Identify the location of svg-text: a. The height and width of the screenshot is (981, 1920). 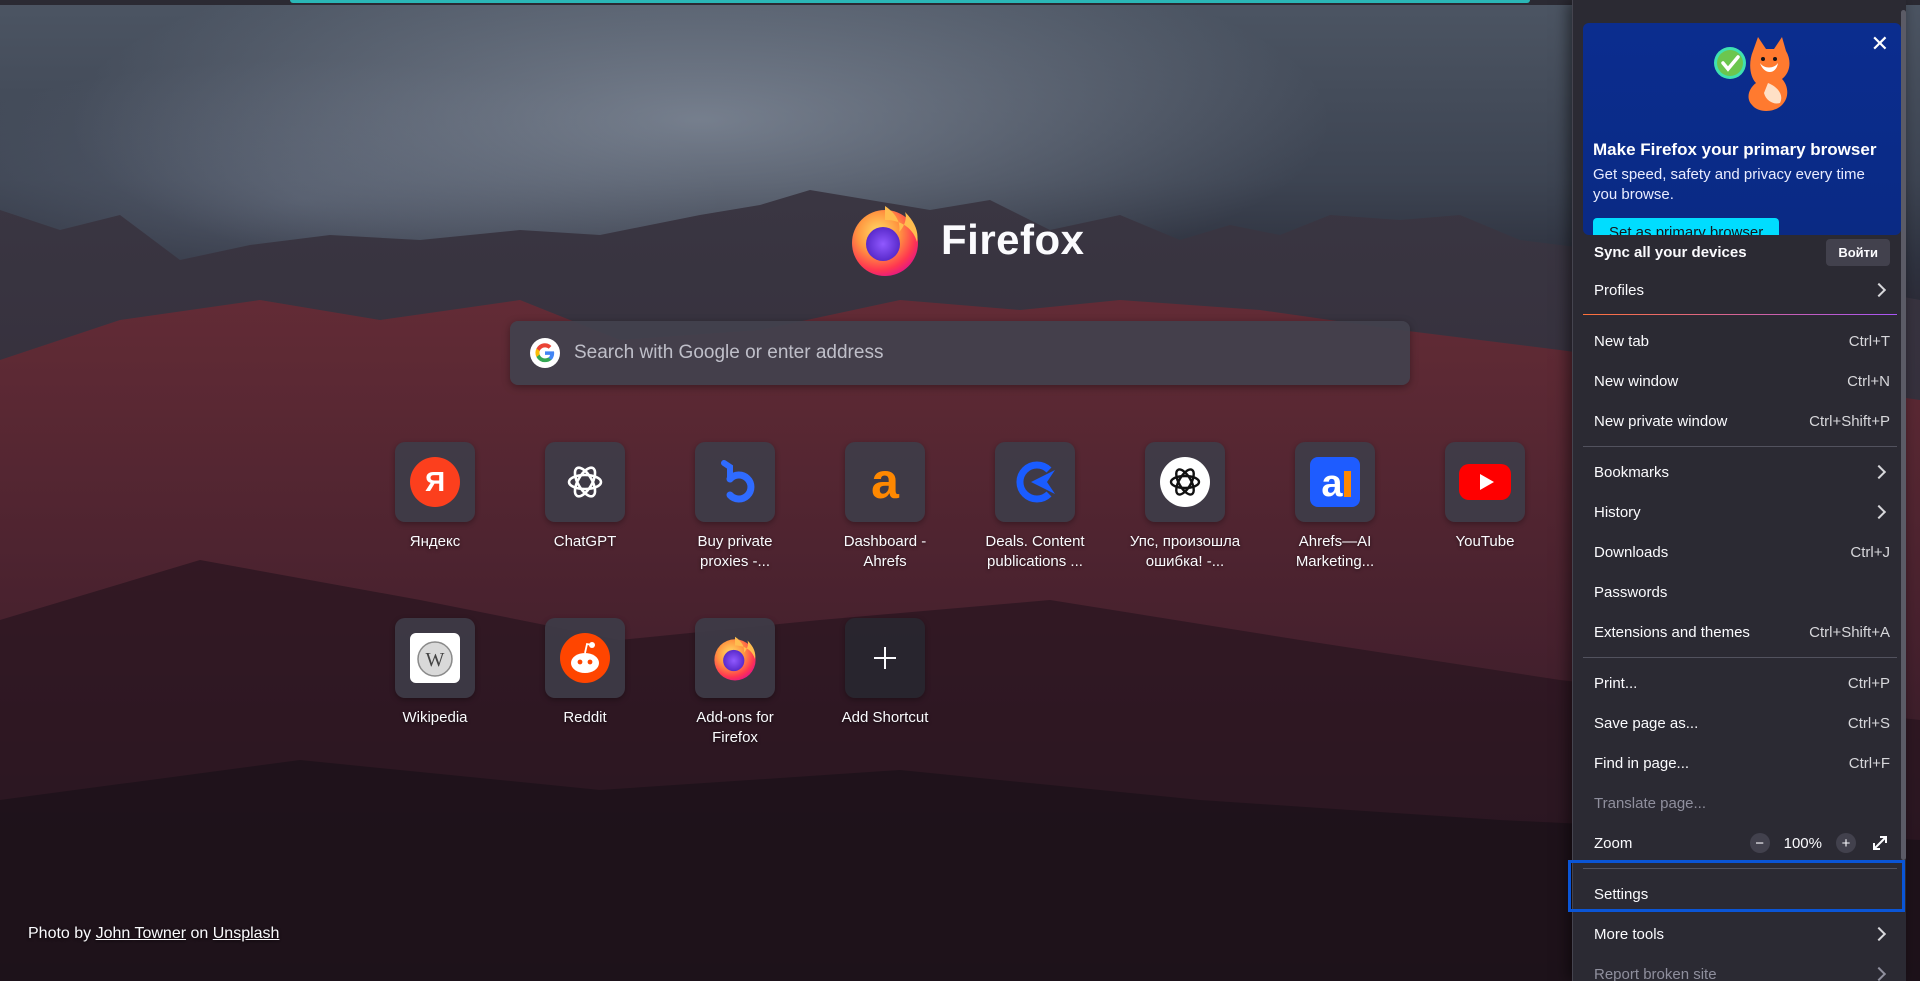
(885, 482).